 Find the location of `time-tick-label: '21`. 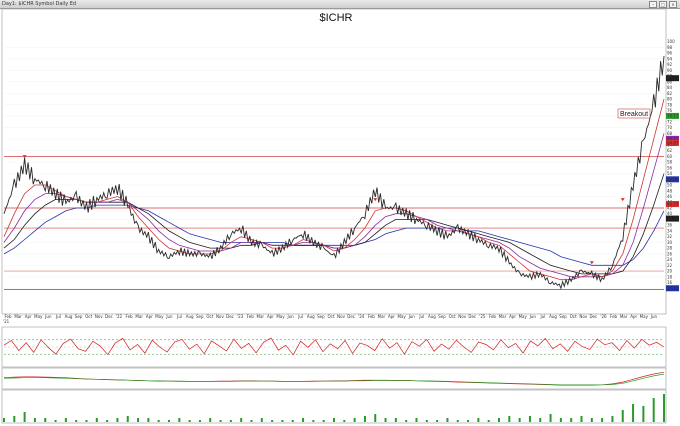

time-tick-label: '21 is located at coordinates (6, 321).